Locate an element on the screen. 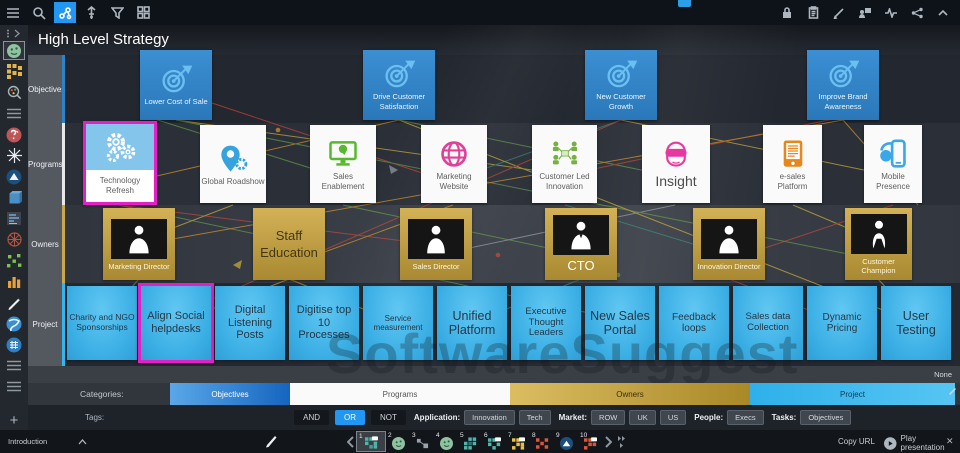 This screenshot has height=453, width=960. bar-chart-icon is located at coordinates (14, 281).